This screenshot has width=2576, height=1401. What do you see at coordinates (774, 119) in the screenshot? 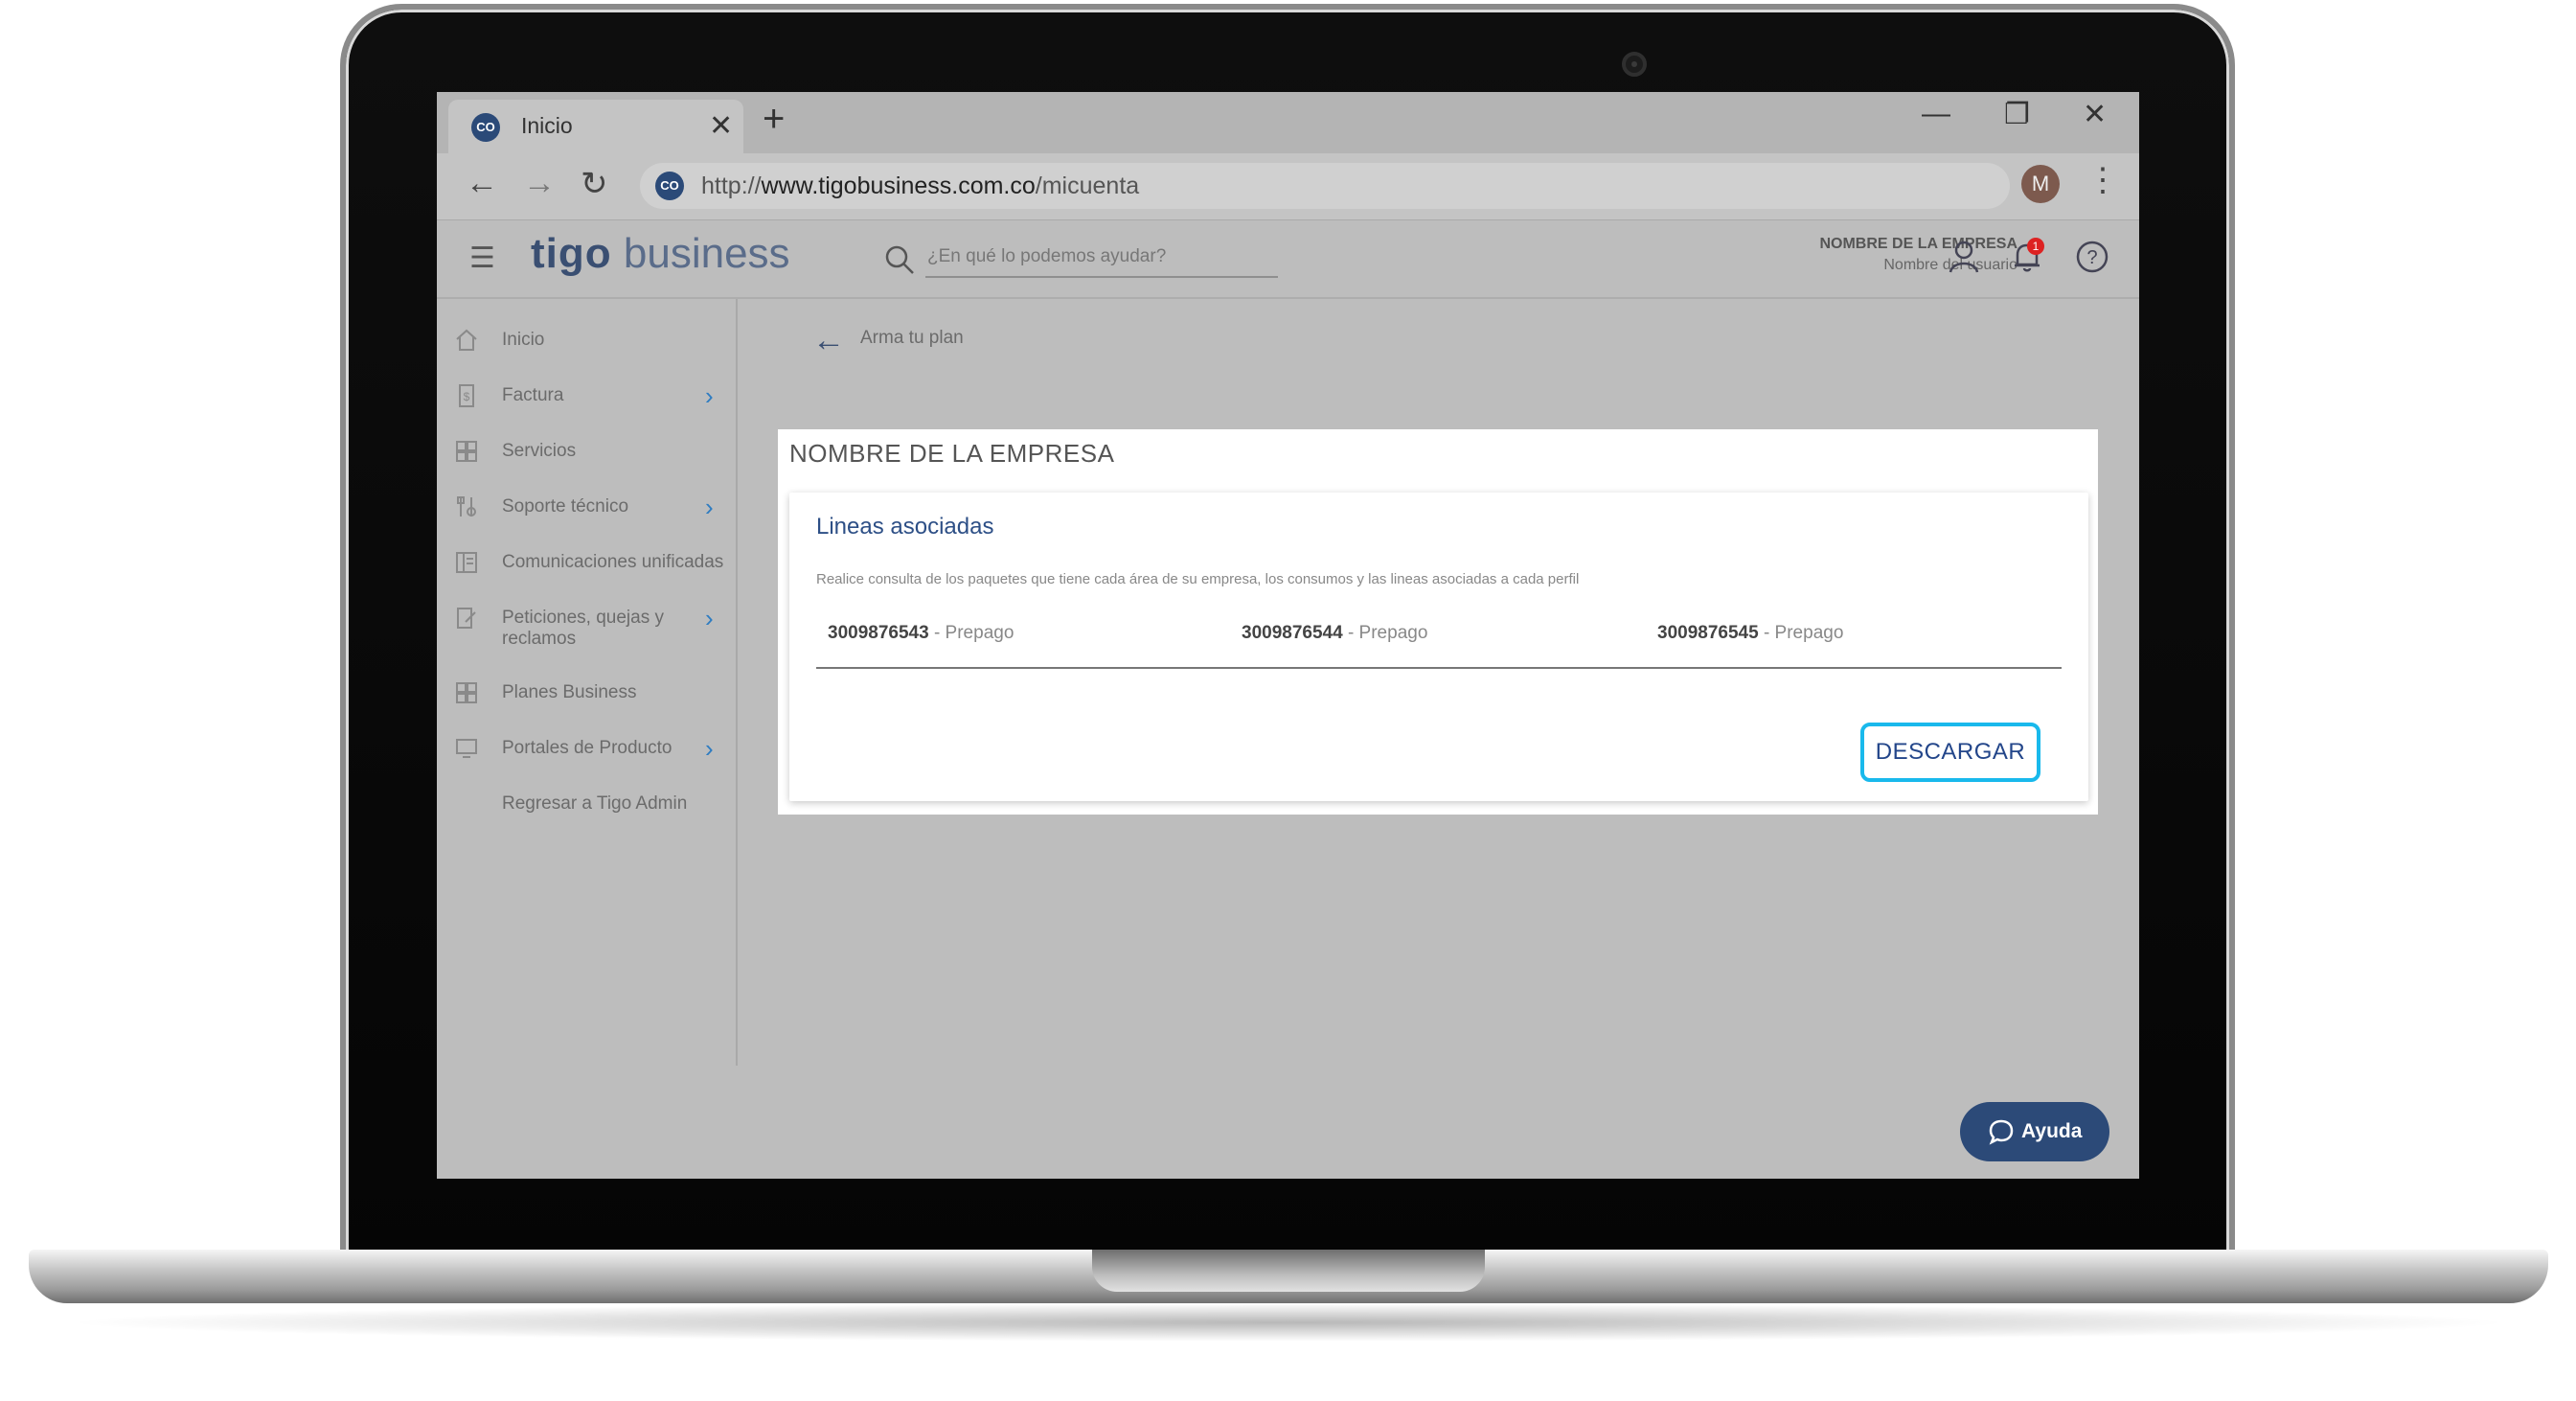
I see `new-tab-plus-icon: +` at bounding box center [774, 119].